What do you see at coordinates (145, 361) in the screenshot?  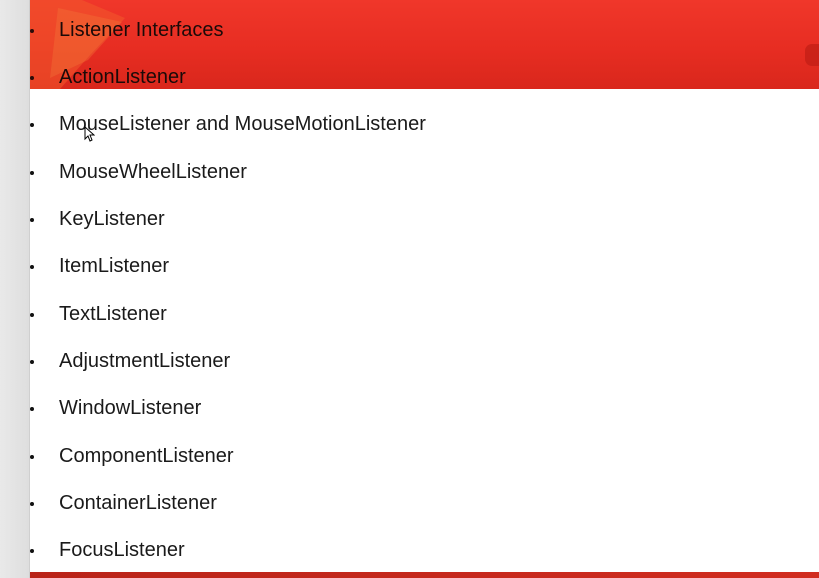 I see `bullet-text: AdjustmentListener` at bounding box center [145, 361].